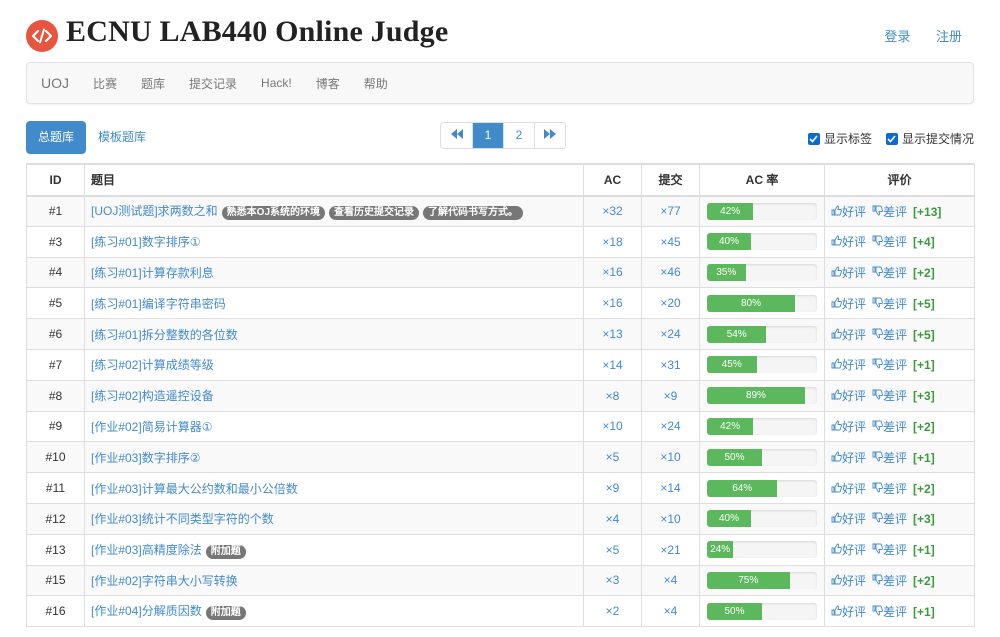  Describe the element at coordinates (152, 273) in the screenshot. I see `problem-title-link: [练习#01]计算存款利息` at that location.